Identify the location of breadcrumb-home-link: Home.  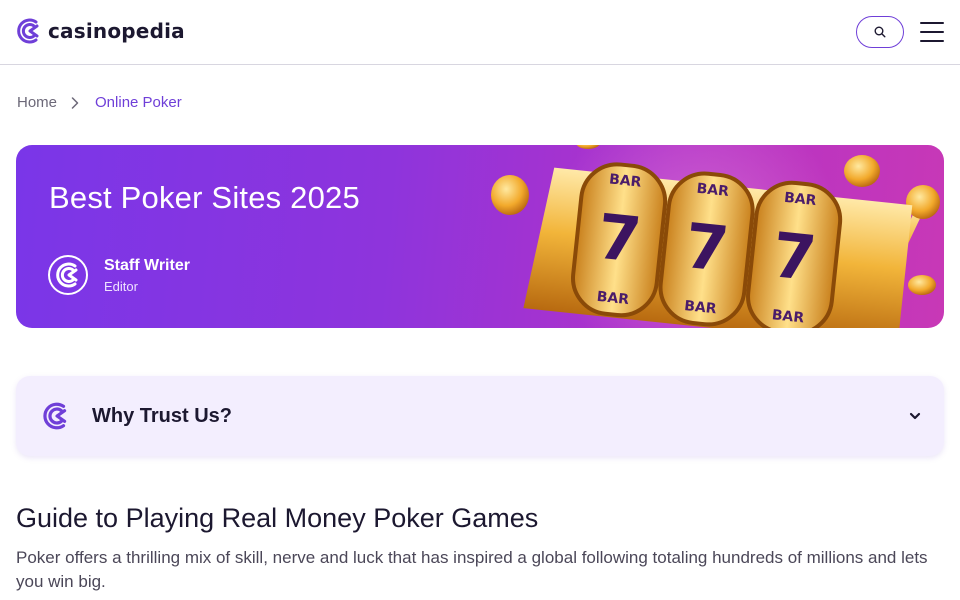
(37, 102).